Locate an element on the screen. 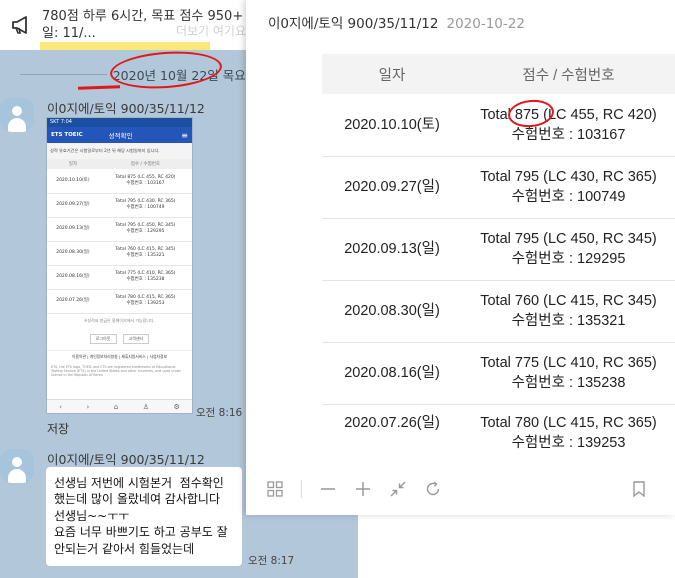 This screenshot has height=578, width=675. hamburger-menu-icon: ≡ is located at coordinates (184, 135).